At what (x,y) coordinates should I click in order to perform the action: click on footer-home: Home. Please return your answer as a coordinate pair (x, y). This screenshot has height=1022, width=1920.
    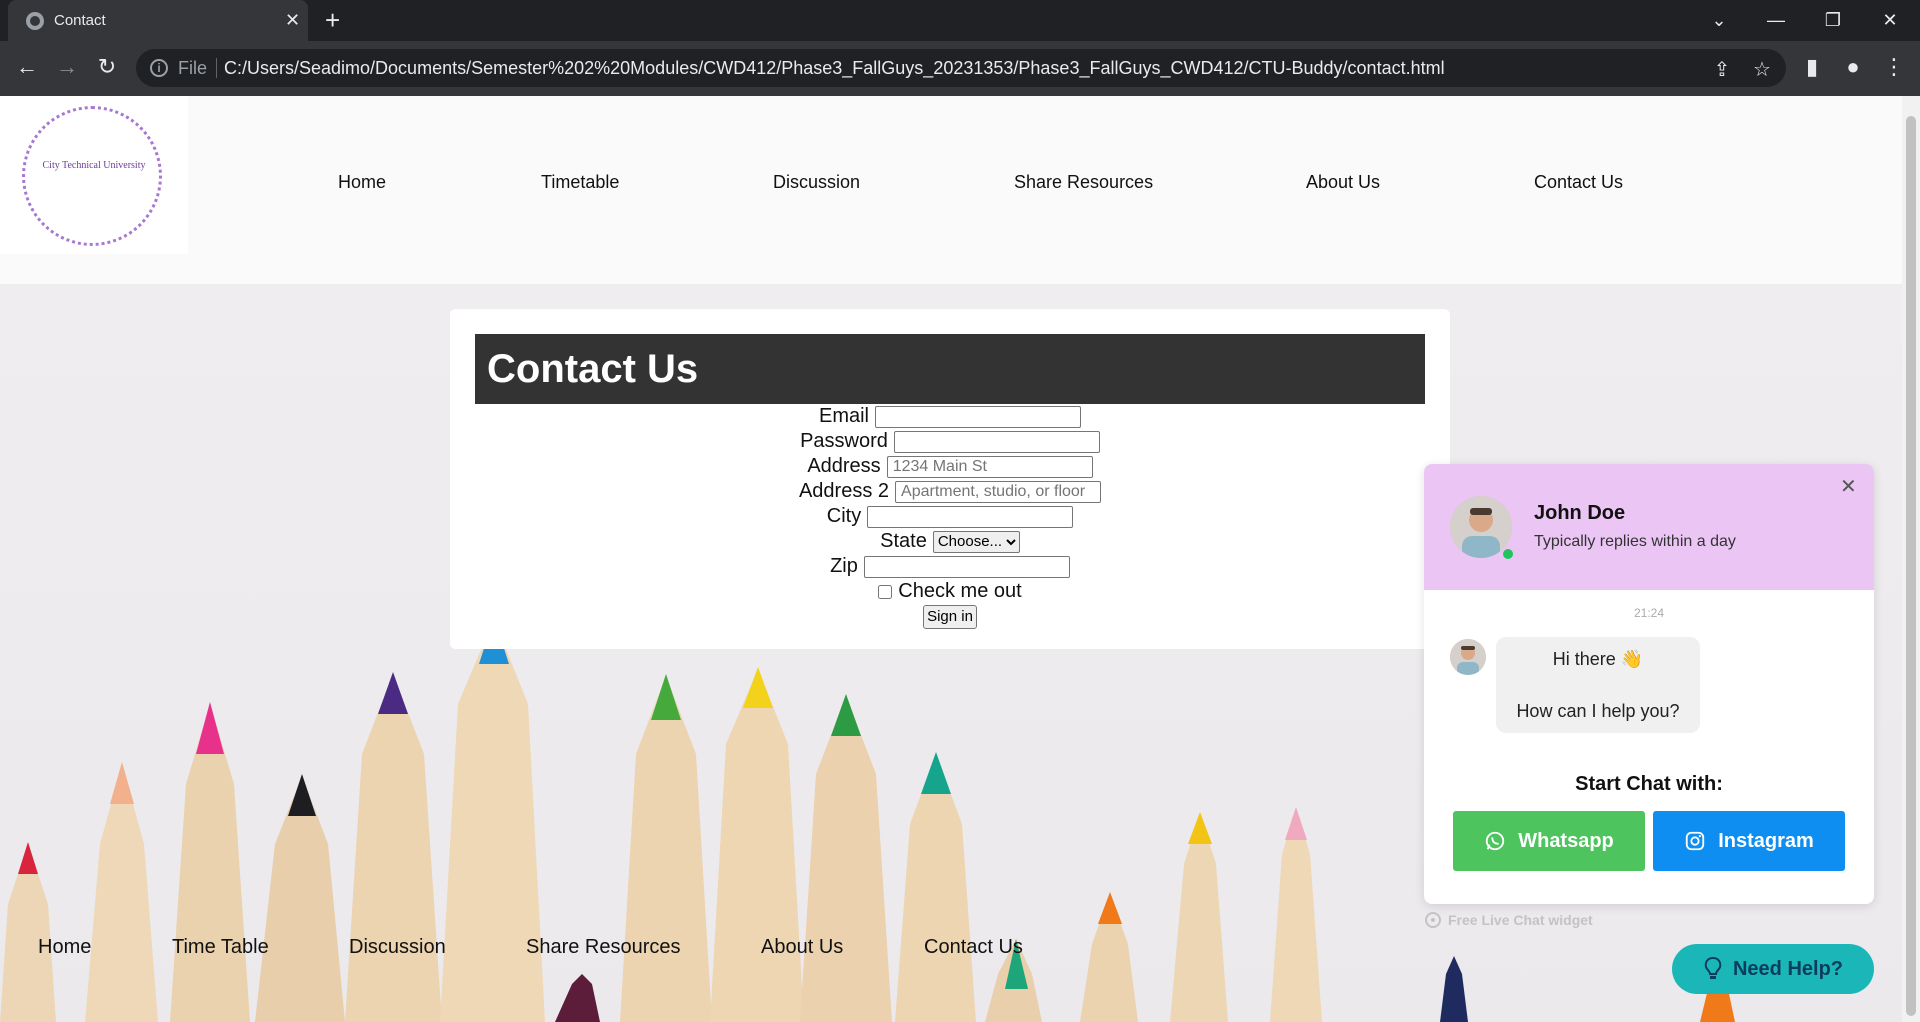
    Looking at the image, I should click on (64, 947).